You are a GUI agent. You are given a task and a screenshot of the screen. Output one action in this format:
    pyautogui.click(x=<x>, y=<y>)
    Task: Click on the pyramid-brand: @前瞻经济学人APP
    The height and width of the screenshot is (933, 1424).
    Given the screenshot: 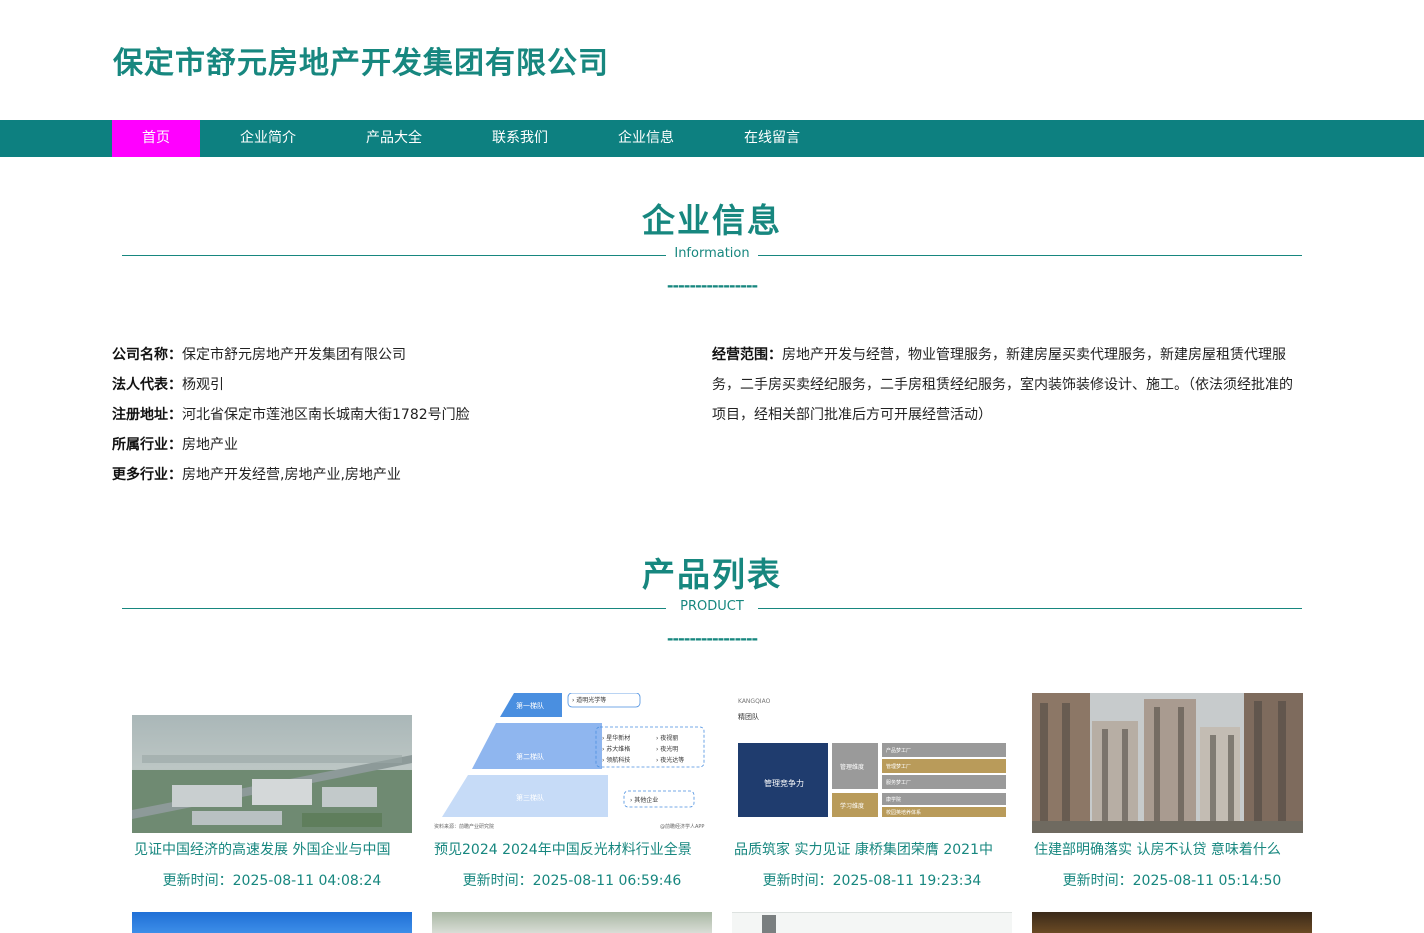 What is the action you would take?
    pyautogui.click(x=682, y=826)
    